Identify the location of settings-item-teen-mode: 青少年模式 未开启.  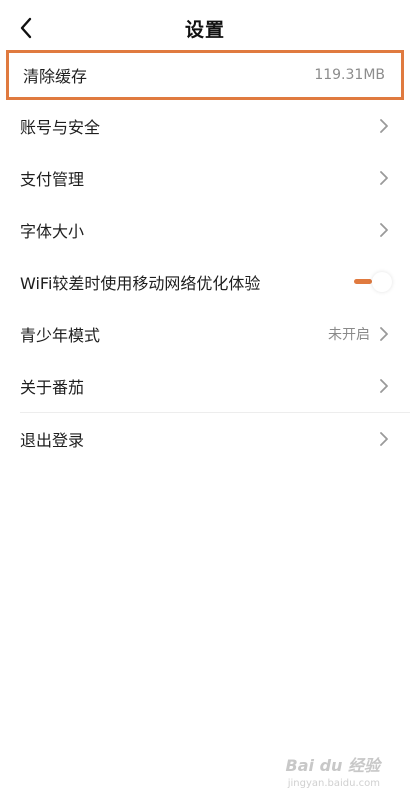
(205, 334).